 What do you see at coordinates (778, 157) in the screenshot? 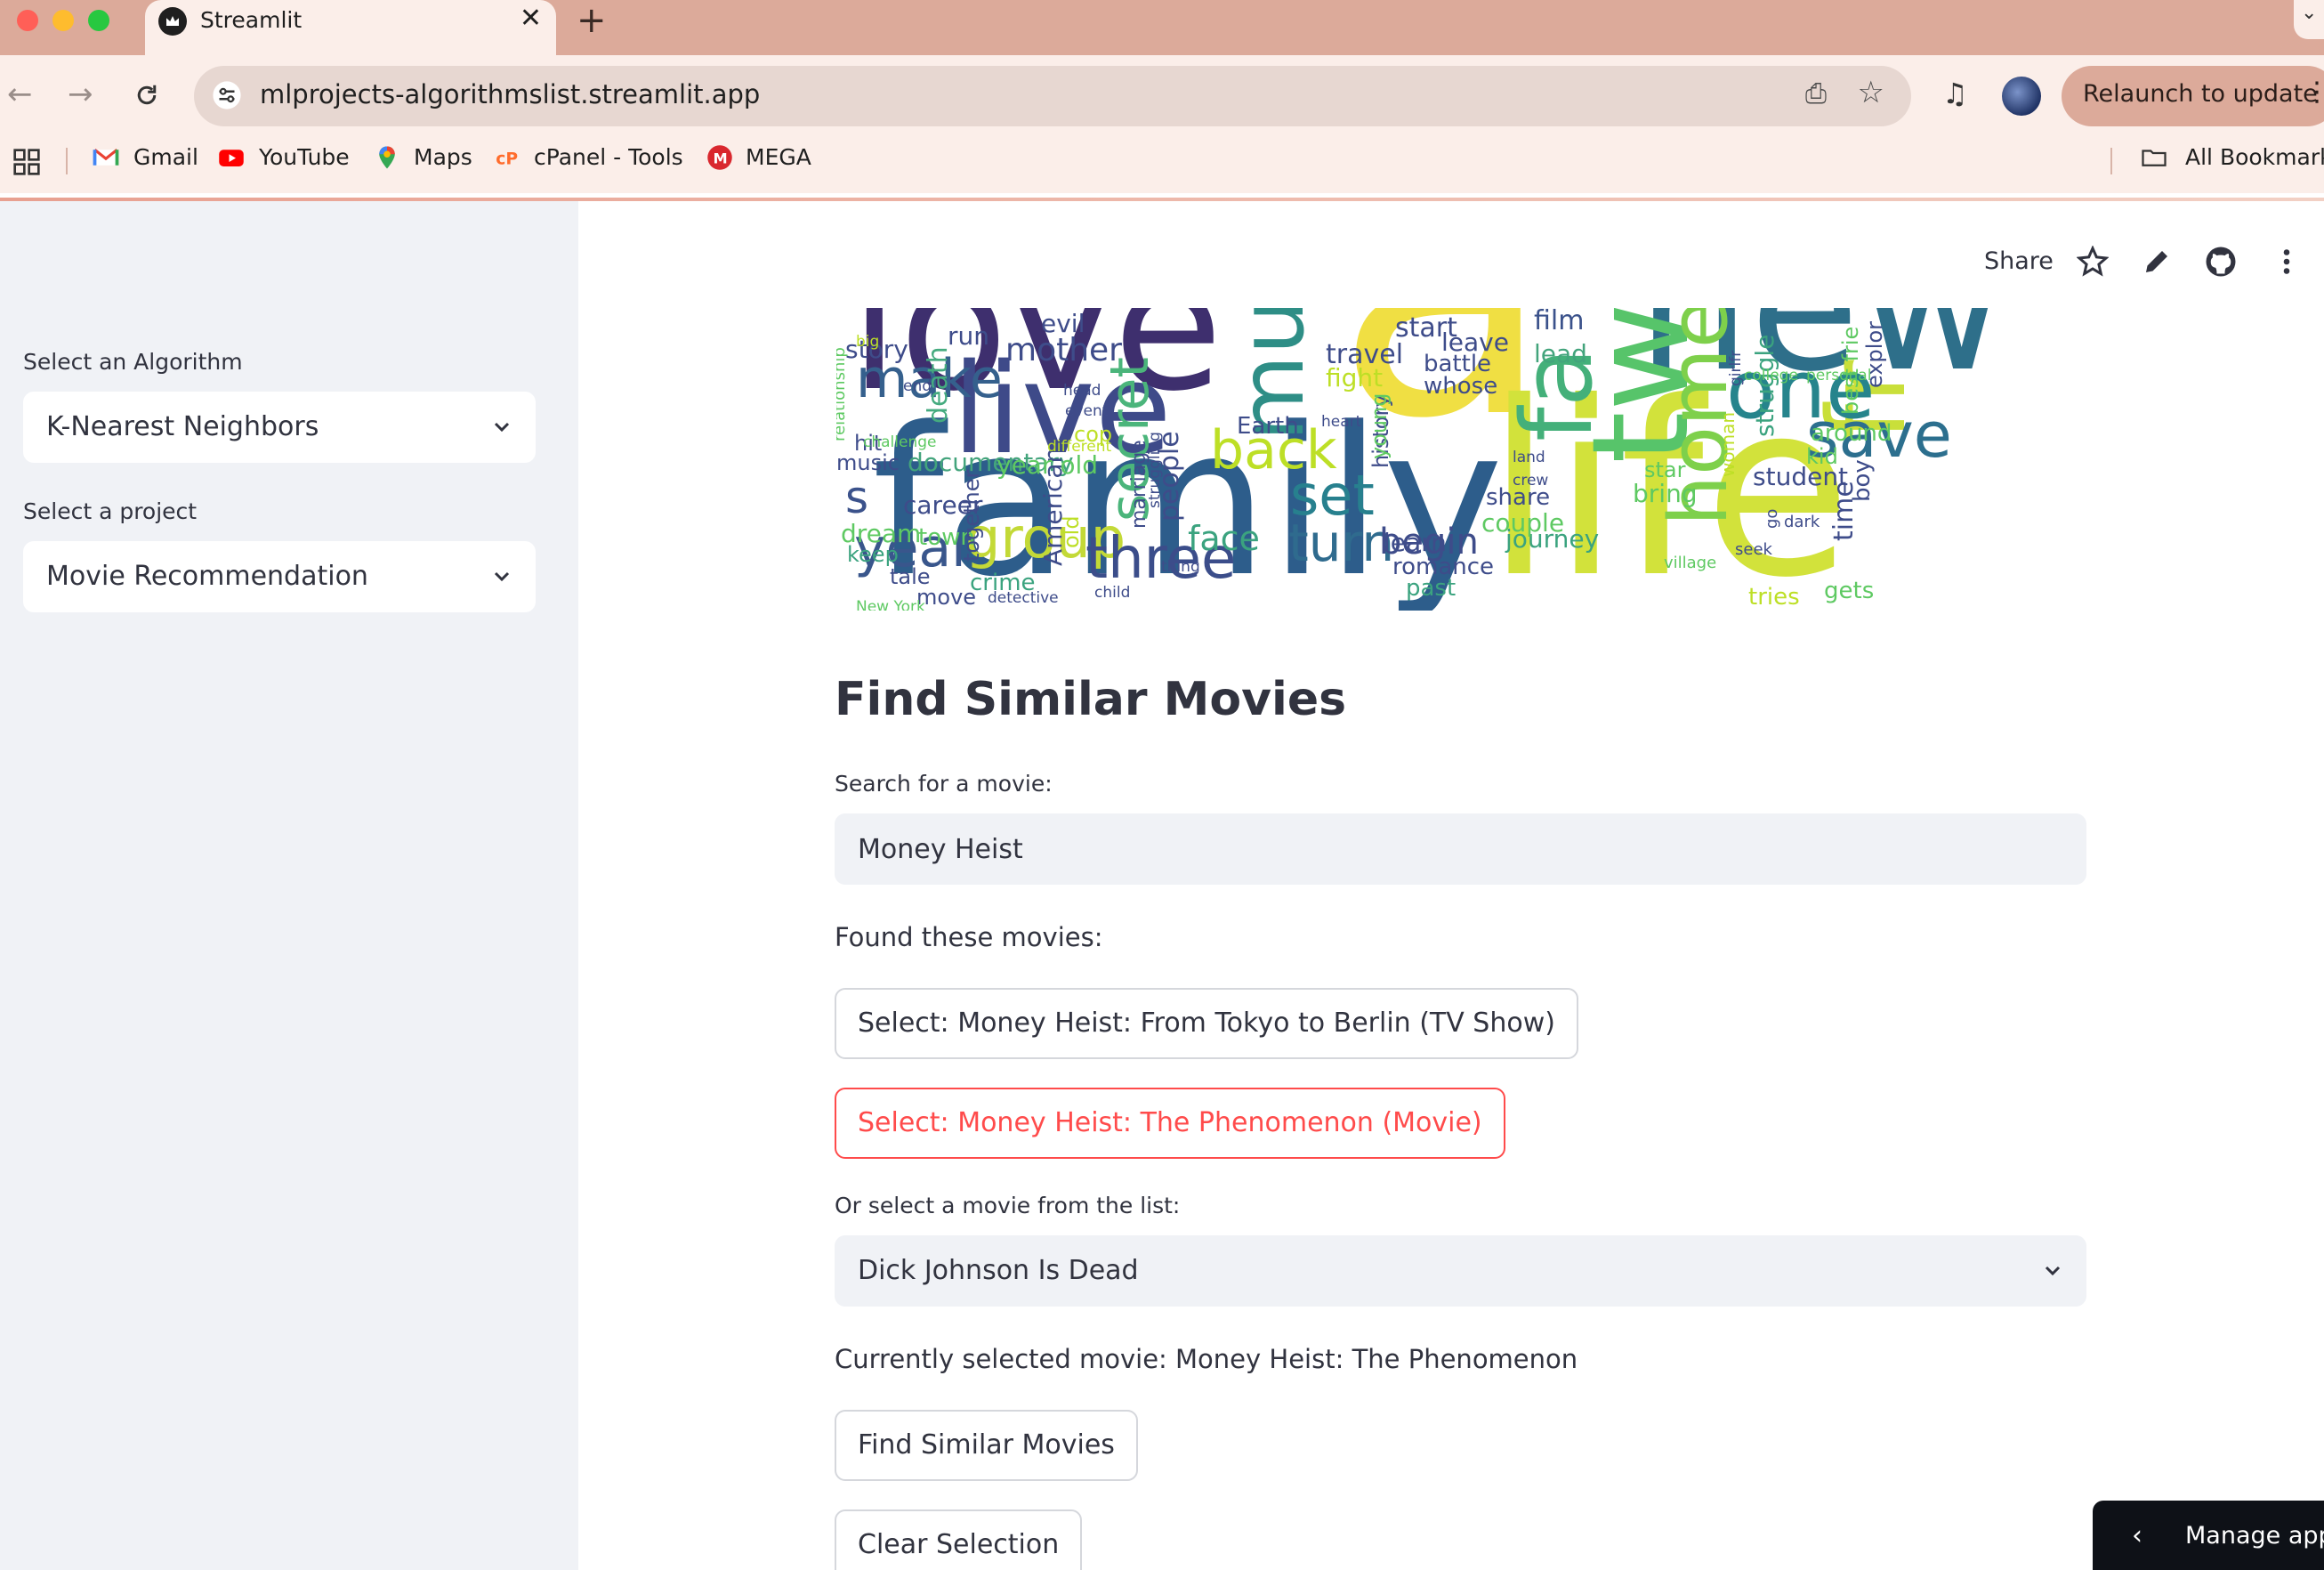
I see `bookmark-mega: MEGA` at bounding box center [778, 157].